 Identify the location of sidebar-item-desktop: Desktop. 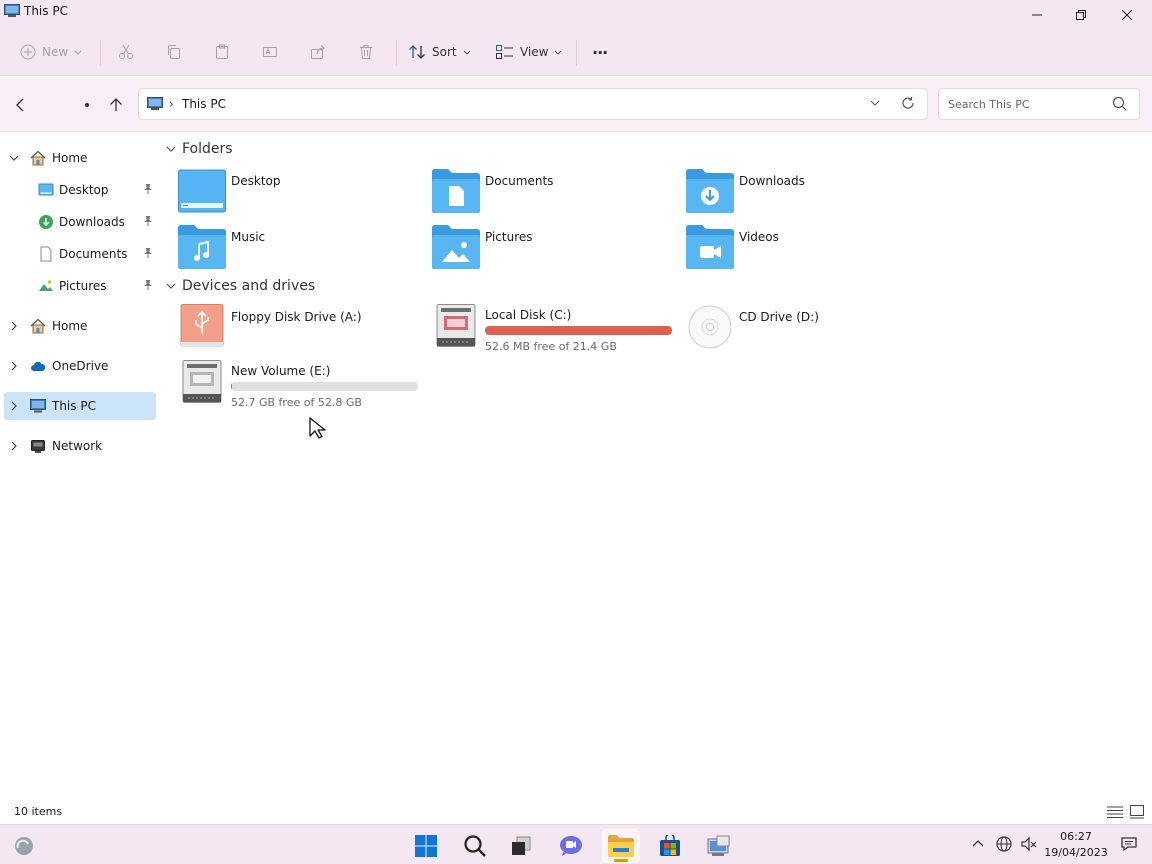
(80, 190).